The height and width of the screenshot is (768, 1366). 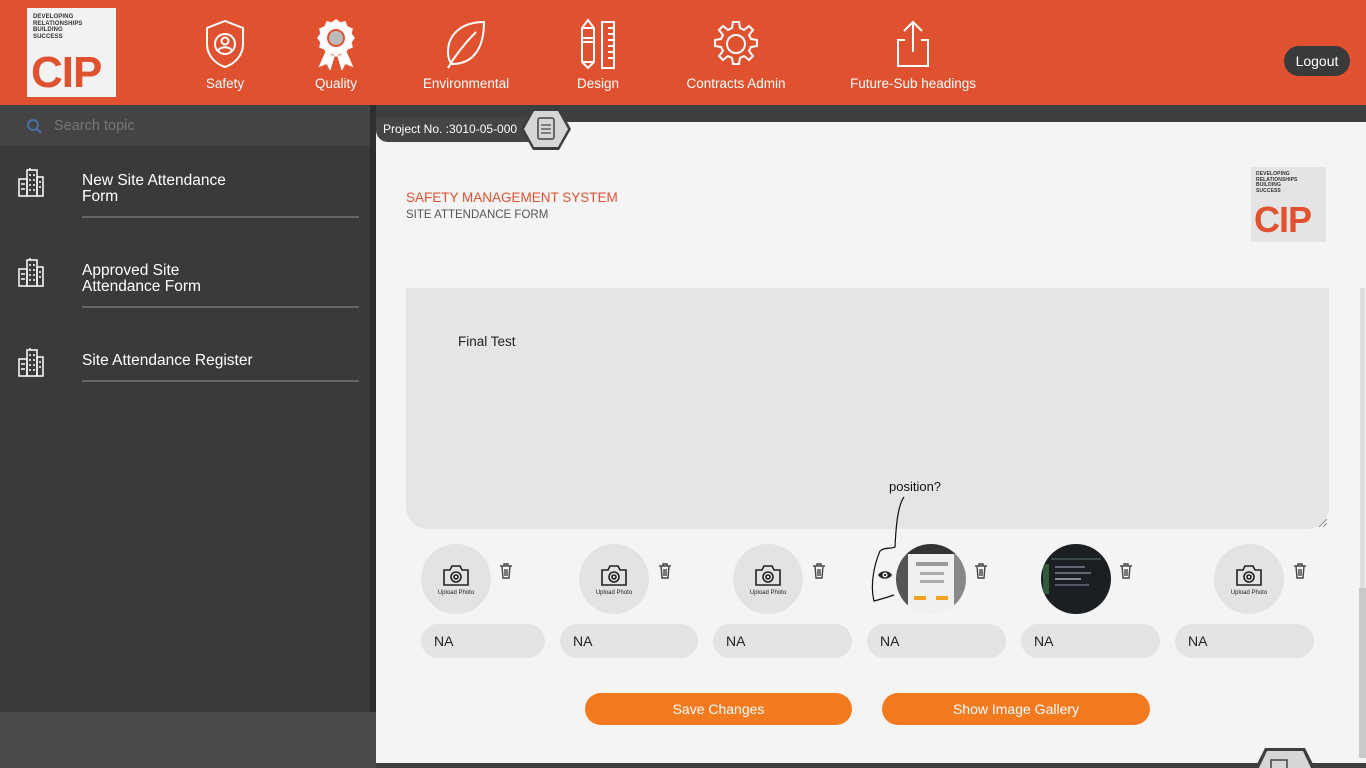 I want to click on project-number: Project No. :3010-05-000, so click(x=460, y=129).